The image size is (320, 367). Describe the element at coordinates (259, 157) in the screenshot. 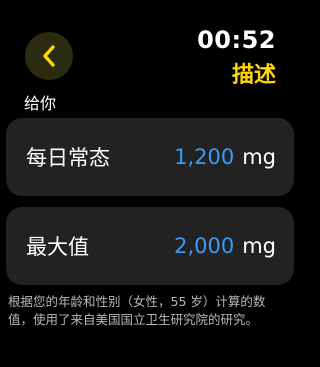

I see `daily-value-unit: mg` at that location.